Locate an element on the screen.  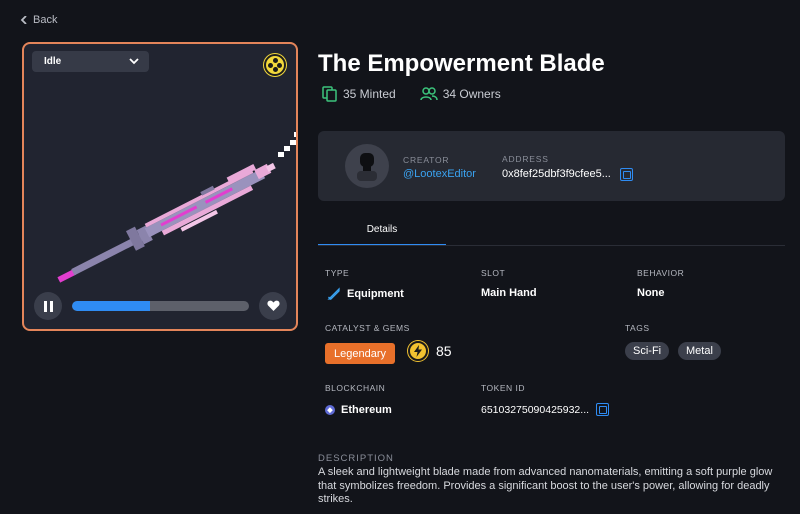
gems-count: 85 is located at coordinates (430, 351).